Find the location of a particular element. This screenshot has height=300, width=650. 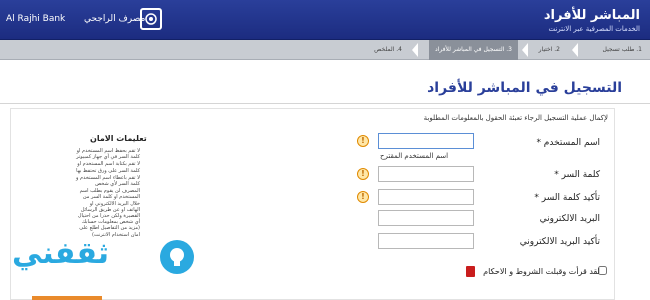

pdf-icon is located at coordinates (470, 271).